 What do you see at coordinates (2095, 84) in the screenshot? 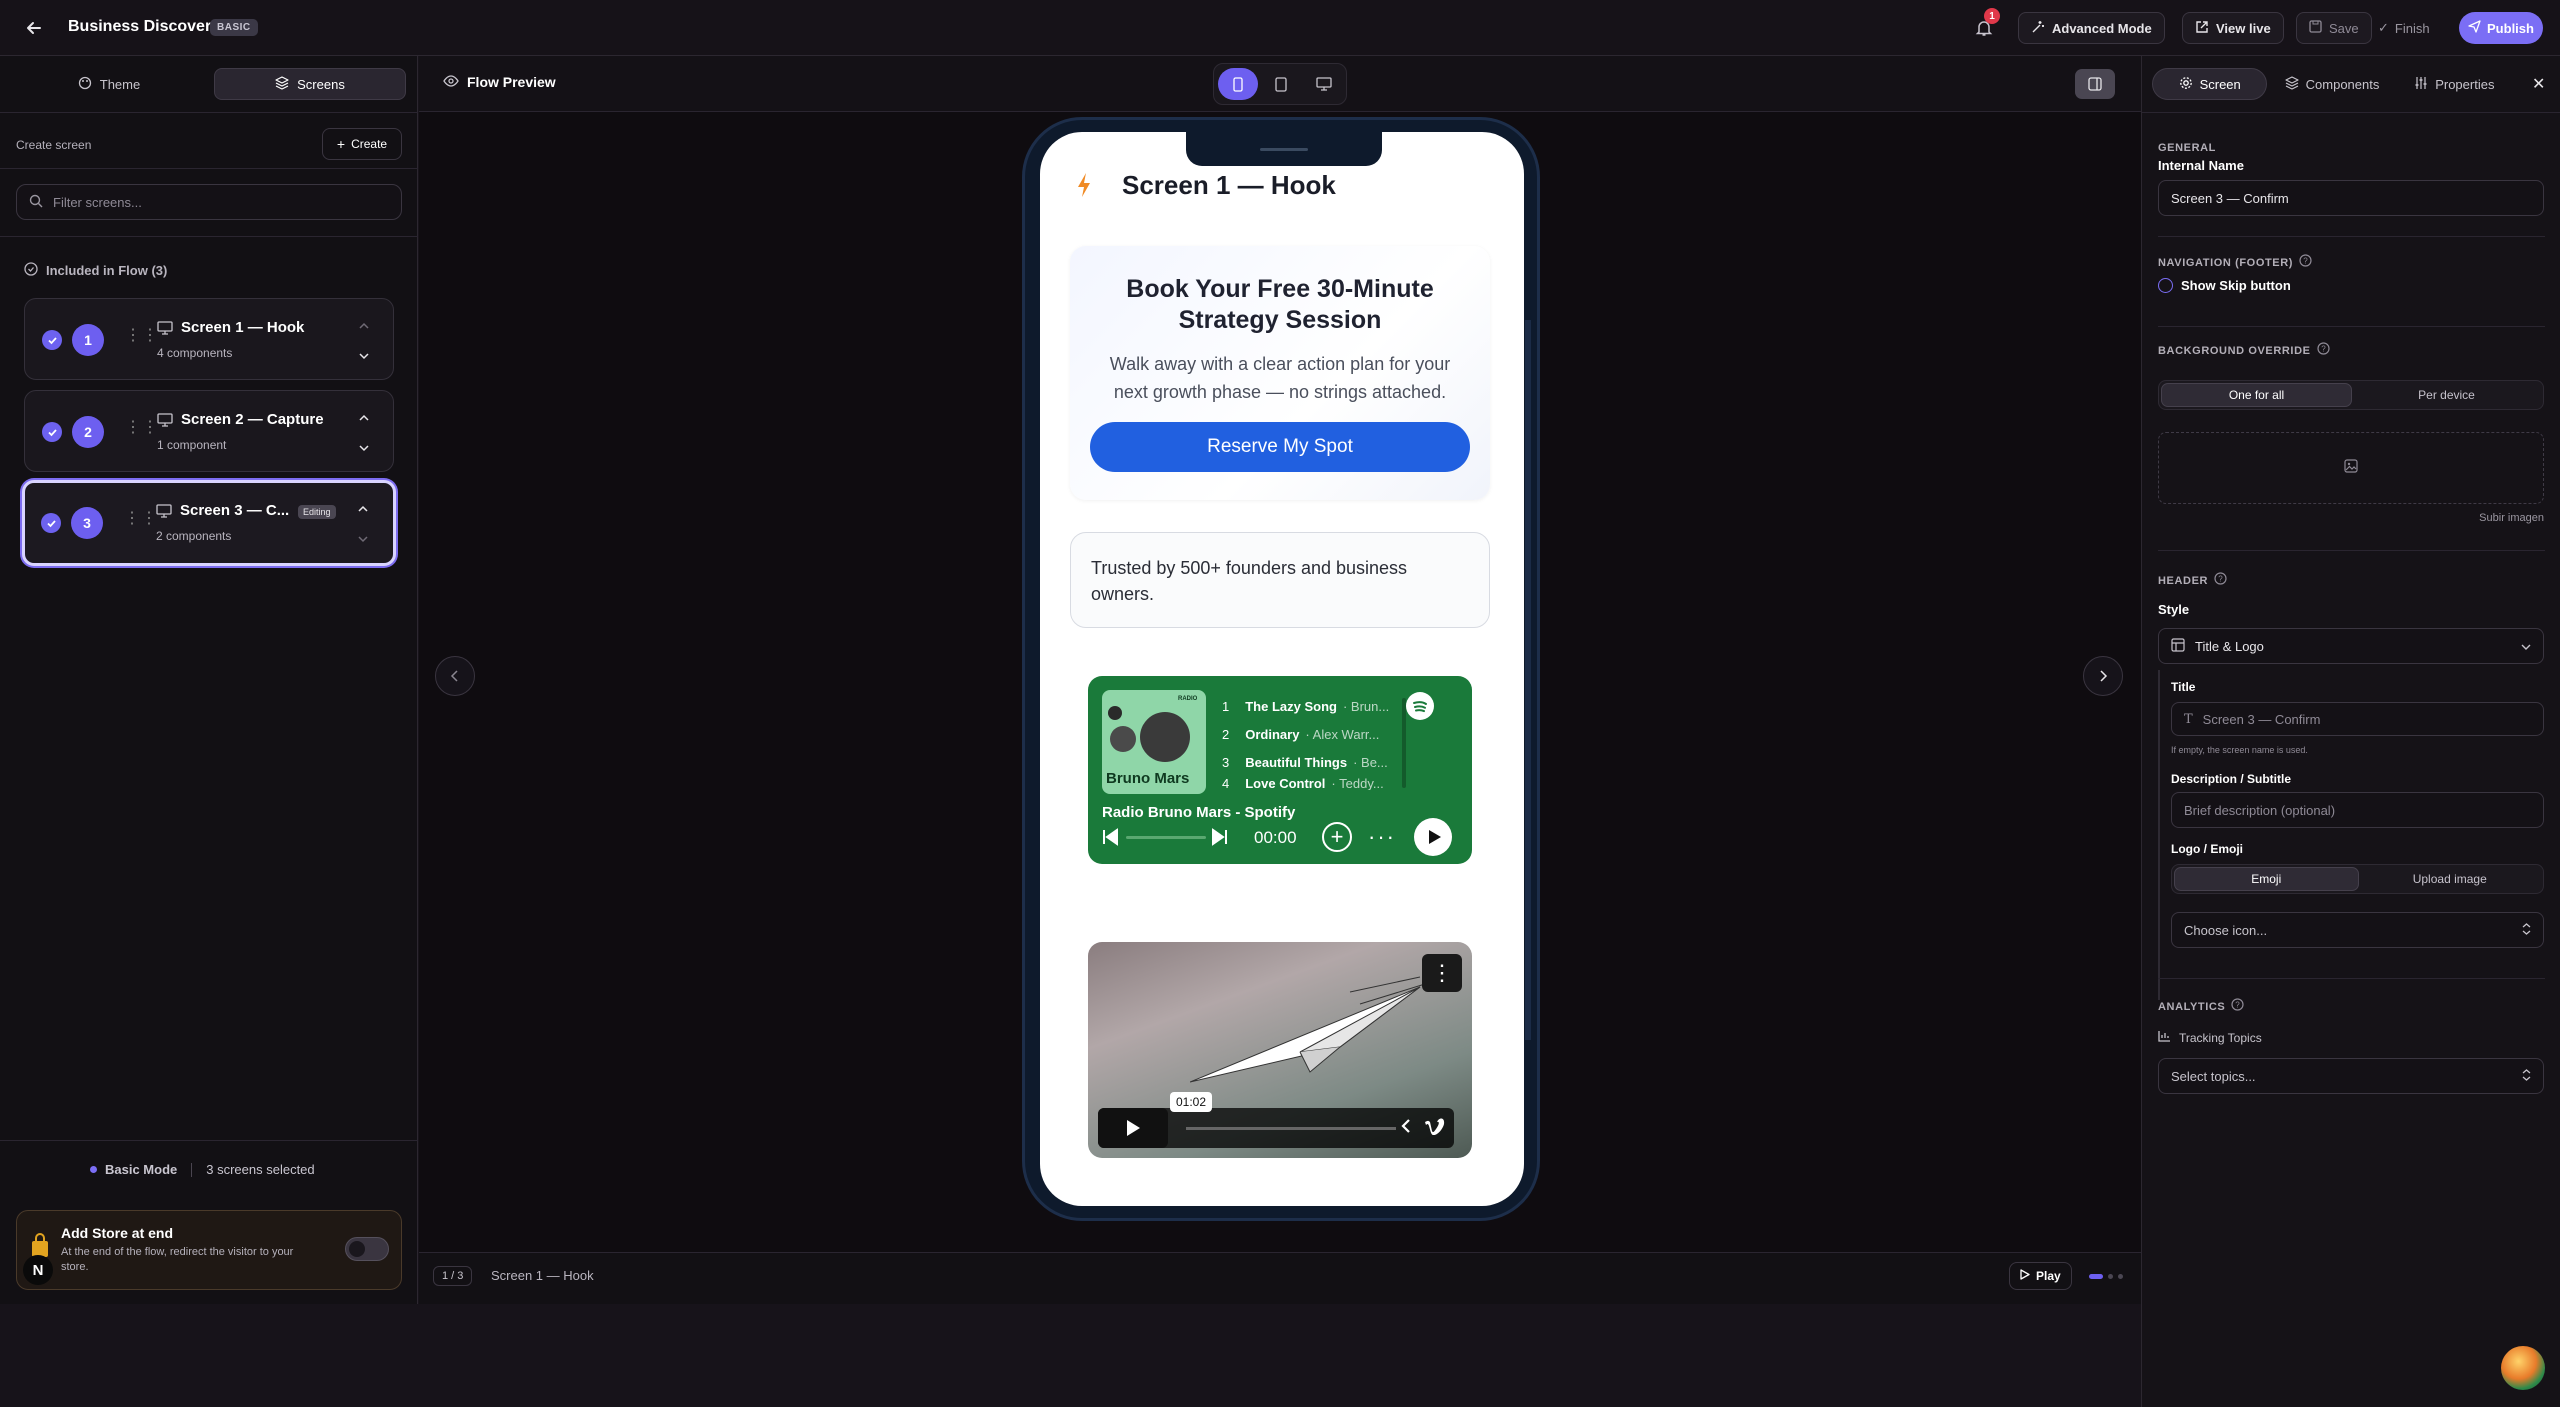
I see `toggle-panel-icon` at bounding box center [2095, 84].